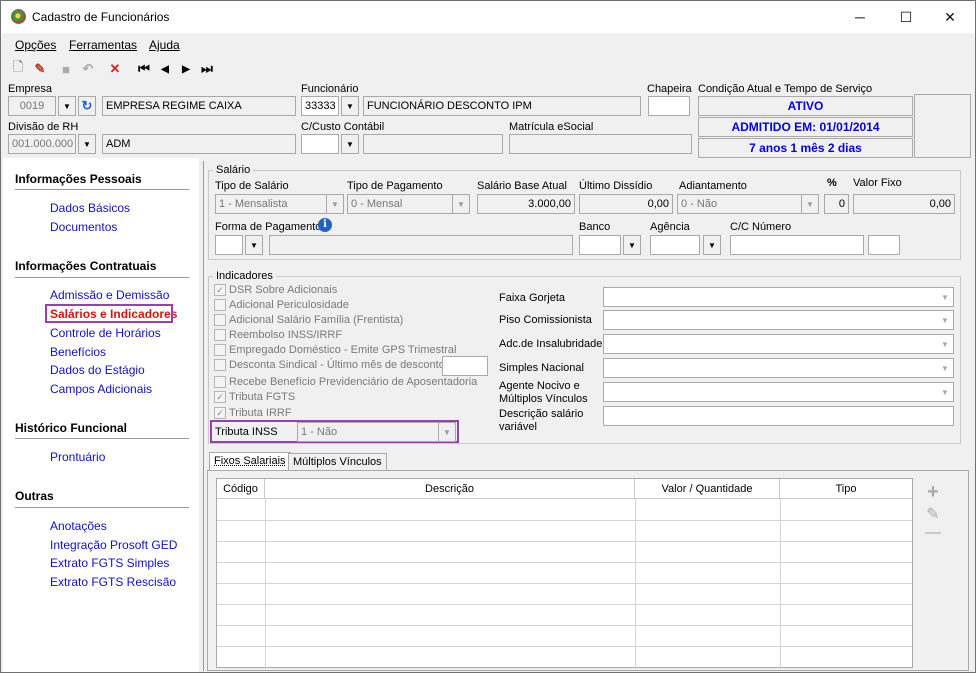 This screenshot has width=976, height=673. What do you see at coordinates (778, 297) in the screenshot?
I see `faixa-gorjeta-select: ▼` at bounding box center [778, 297].